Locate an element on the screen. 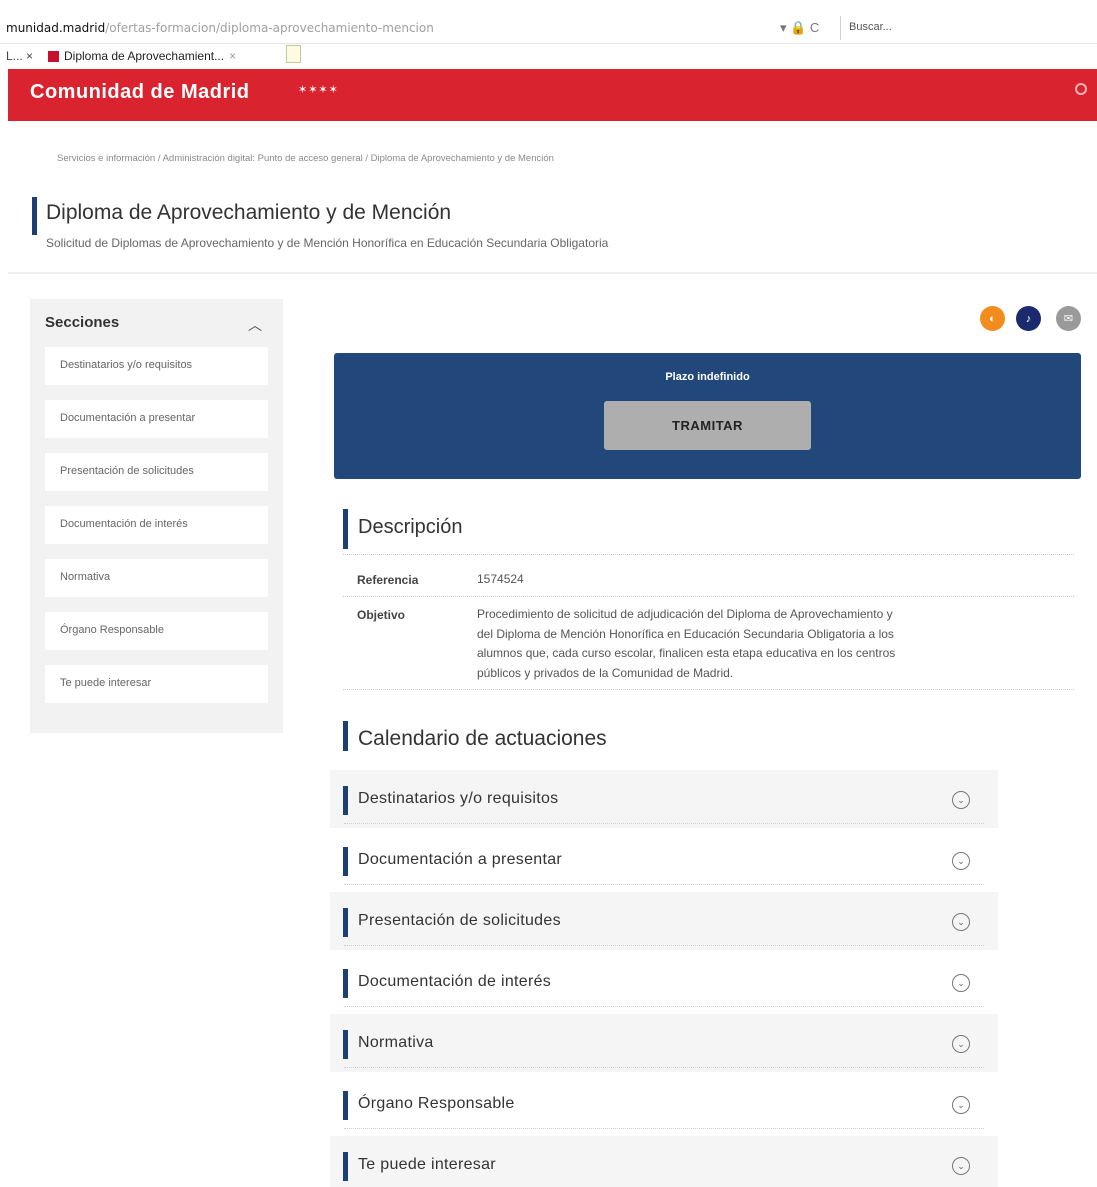  accordion-te-puede-interesar: Te puede interesar ⌄ is located at coordinates (664, 1161).